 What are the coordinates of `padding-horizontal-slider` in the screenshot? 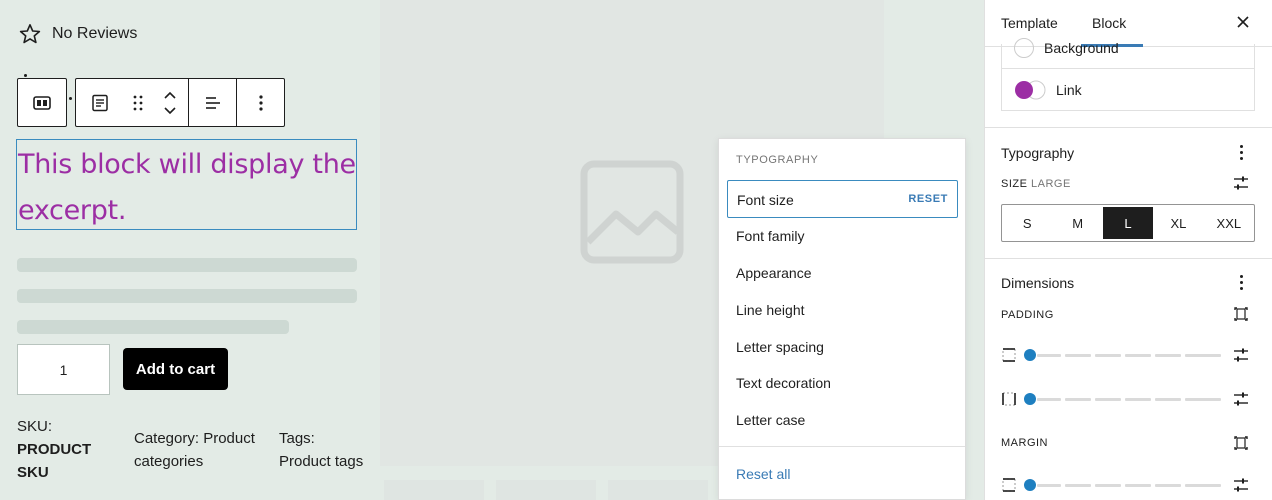 It's located at (1122, 399).